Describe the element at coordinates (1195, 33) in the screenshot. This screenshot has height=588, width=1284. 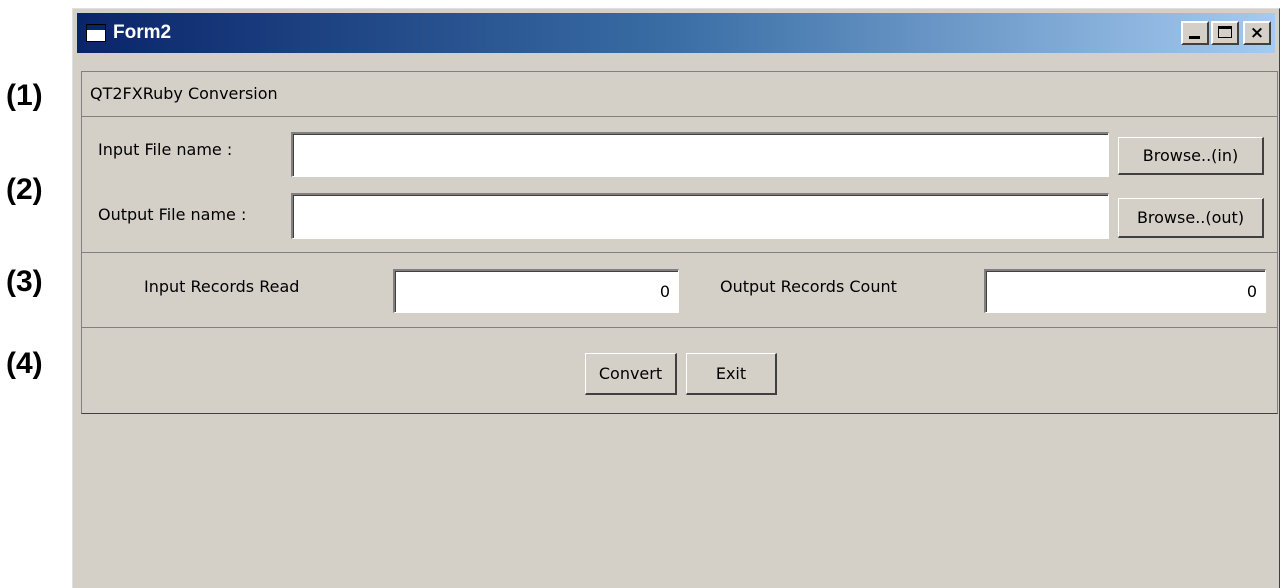
I see `minimize-button` at that location.